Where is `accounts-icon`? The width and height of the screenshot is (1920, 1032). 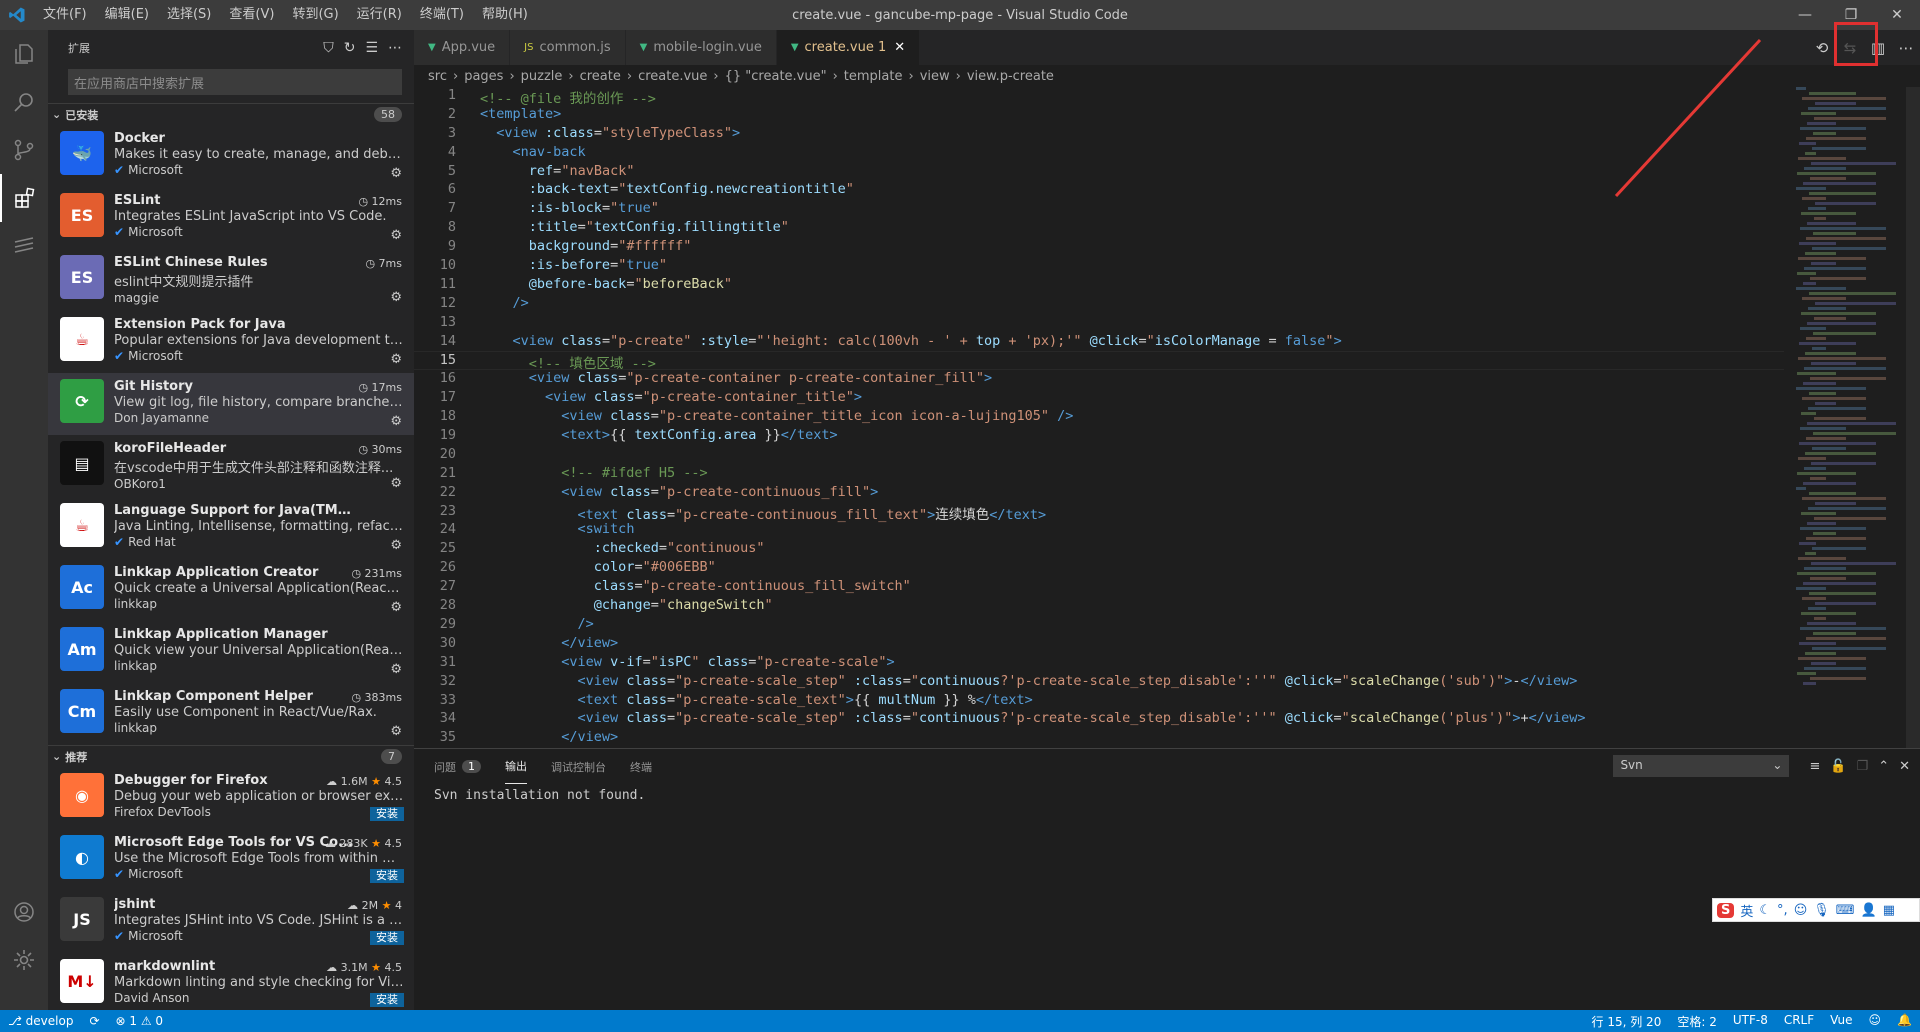
accounts-icon is located at coordinates (24, 912).